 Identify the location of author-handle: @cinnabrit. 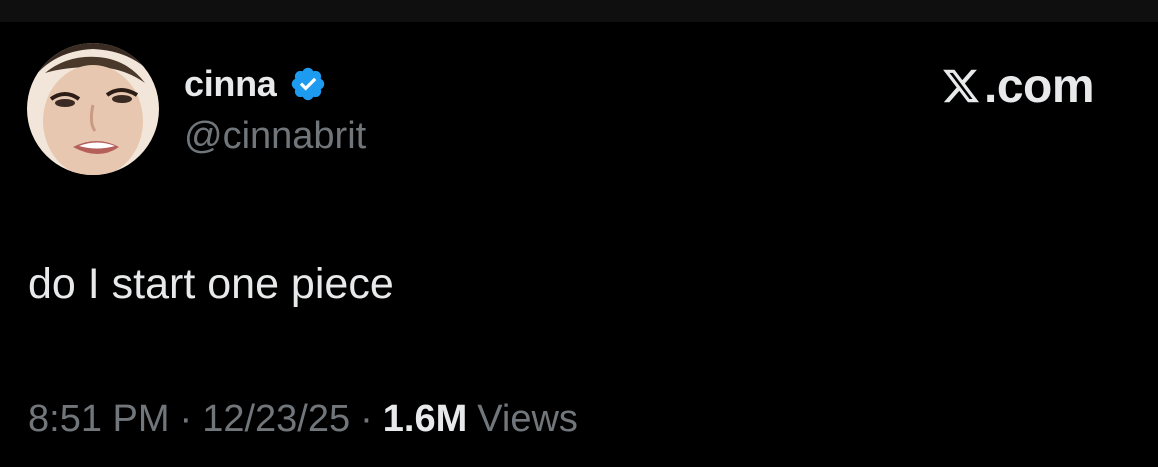
(275, 136).